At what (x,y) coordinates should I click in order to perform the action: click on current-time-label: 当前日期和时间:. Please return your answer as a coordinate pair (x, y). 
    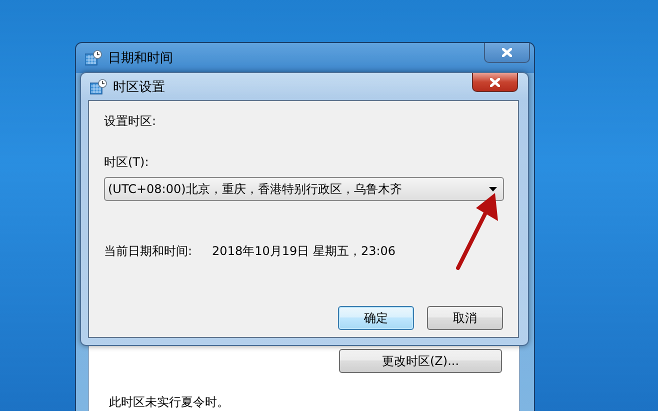
    Looking at the image, I should click on (148, 251).